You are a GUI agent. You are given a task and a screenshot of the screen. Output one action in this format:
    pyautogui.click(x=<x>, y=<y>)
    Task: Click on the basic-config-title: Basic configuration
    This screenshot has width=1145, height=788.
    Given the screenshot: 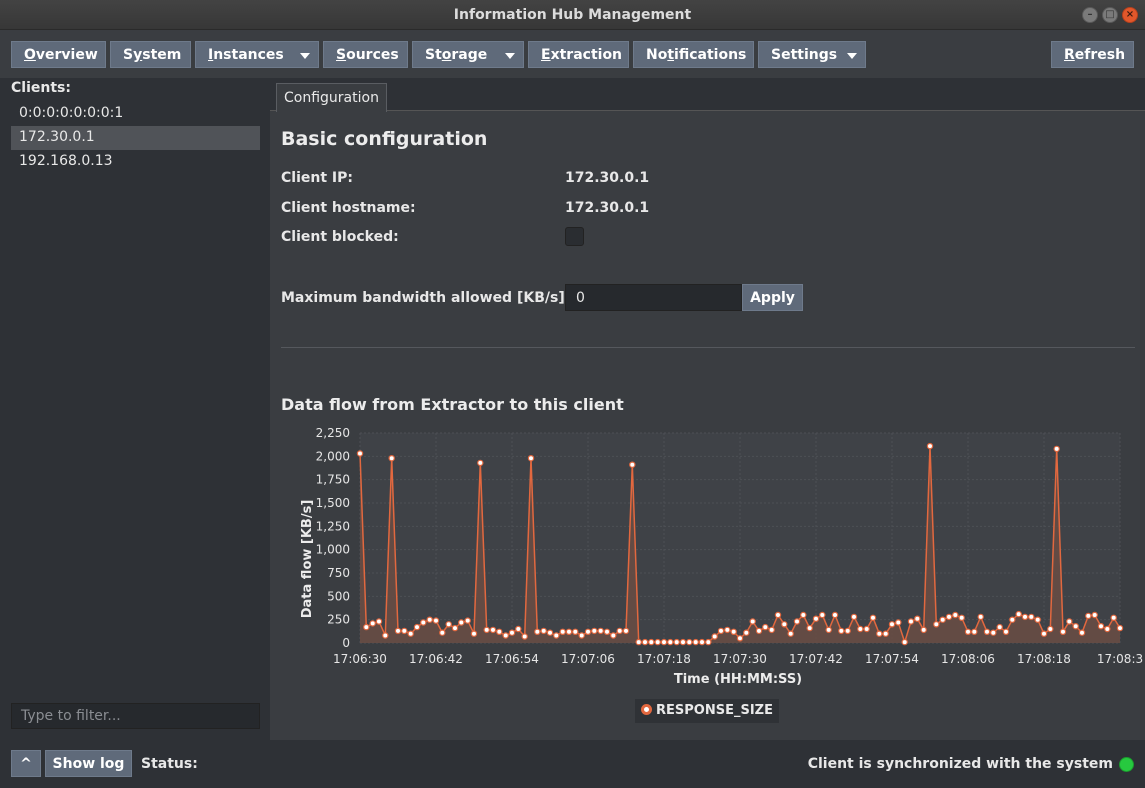 What is the action you would take?
    pyautogui.click(x=384, y=139)
    